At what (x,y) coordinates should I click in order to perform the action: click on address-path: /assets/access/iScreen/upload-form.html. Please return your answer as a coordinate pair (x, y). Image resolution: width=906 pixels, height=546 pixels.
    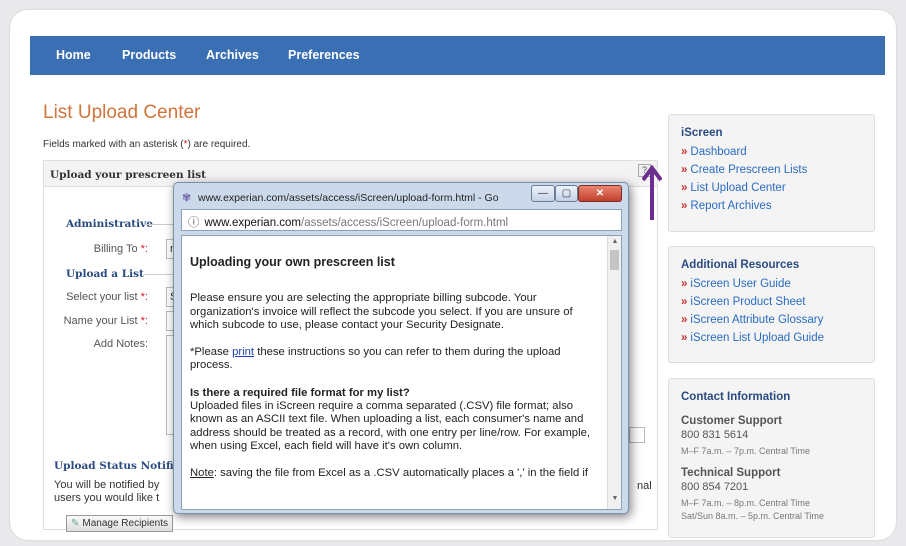
    Looking at the image, I should click on (405, 223).